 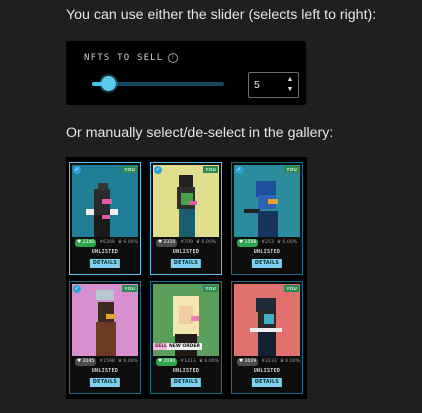 I want to click on nfts-to-sell-title: NFTS TO SELL i, so click(x=131, y=58).